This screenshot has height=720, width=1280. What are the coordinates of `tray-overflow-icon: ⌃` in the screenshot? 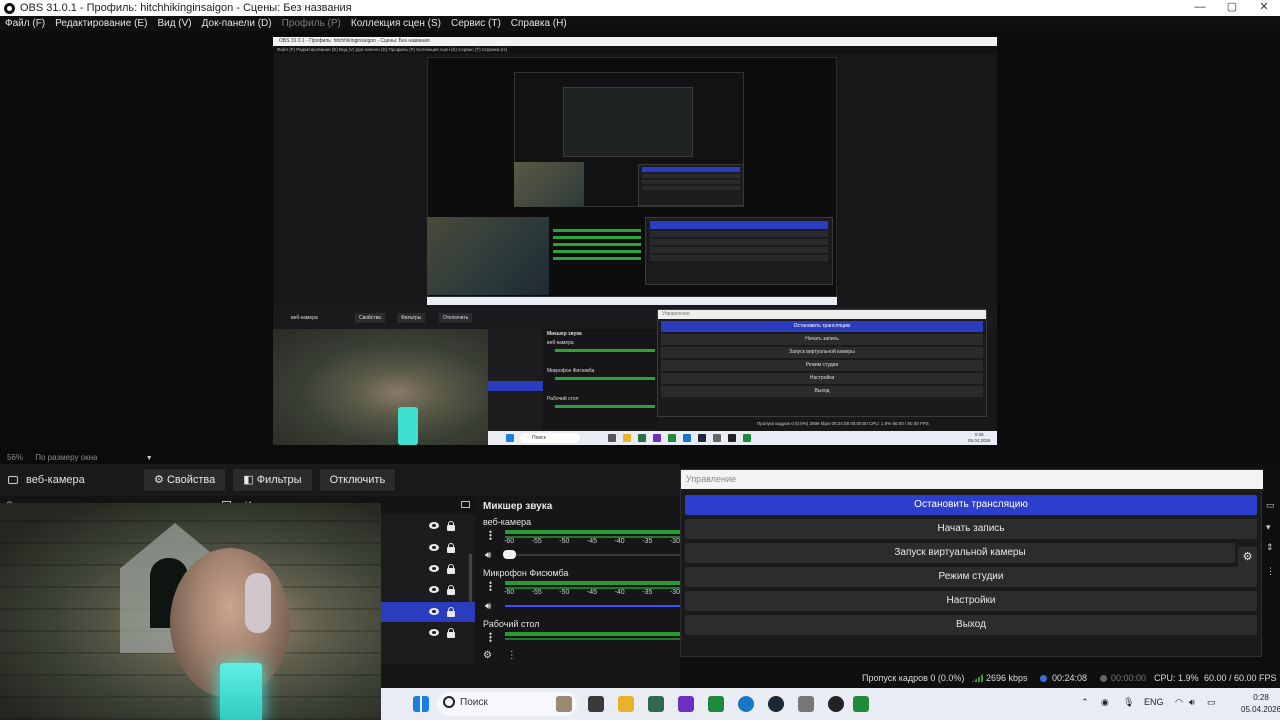 It's located at (1085, 702).